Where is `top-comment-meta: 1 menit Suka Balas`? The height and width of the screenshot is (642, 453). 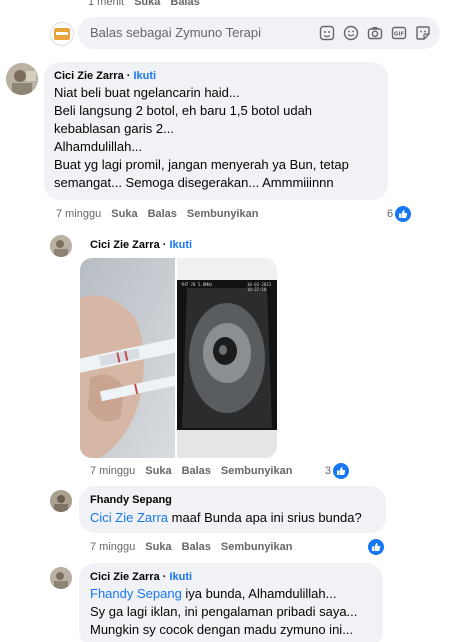 top-comment-meta: 1 menit Suka Balas is located at coordinates (149, 4).